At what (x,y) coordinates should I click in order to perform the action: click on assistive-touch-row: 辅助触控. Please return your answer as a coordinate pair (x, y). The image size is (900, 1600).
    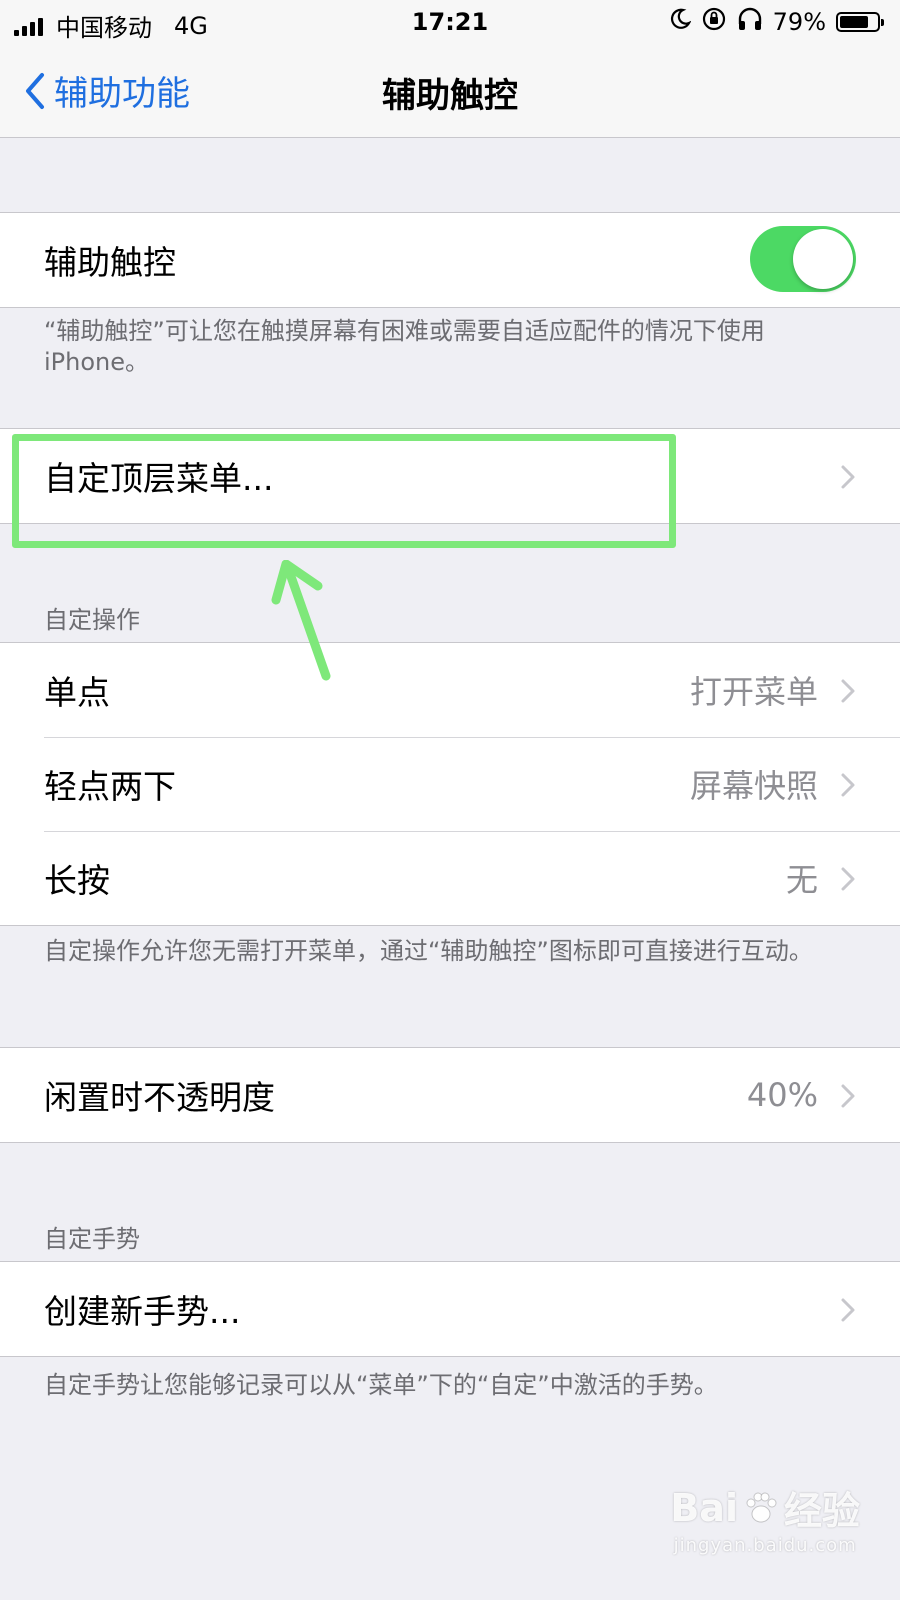
    Looking at the image, I should click on (450, 260).